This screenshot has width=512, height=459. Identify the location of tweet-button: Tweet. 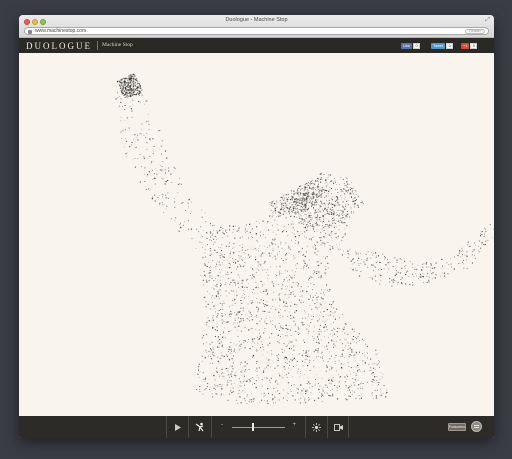
(438, 45).